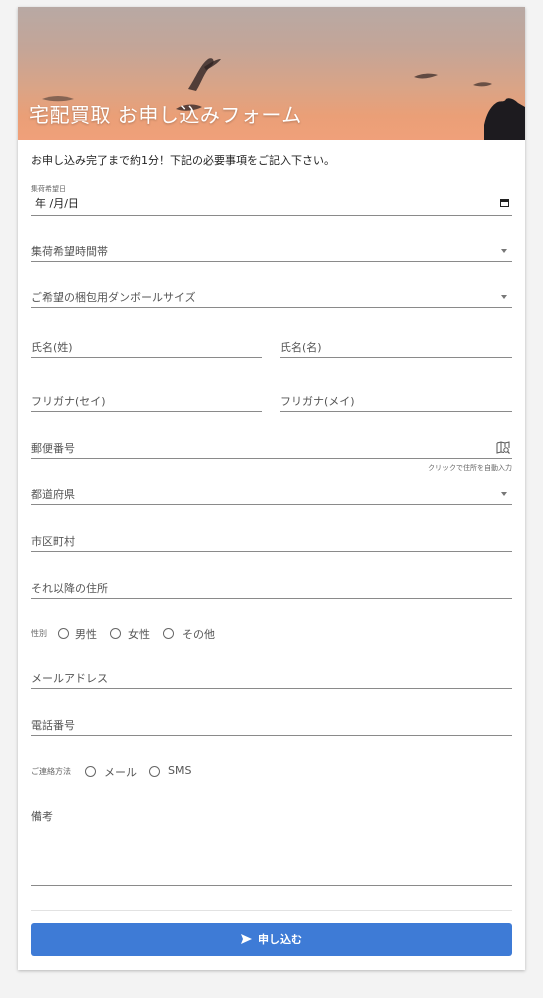  Describe the element at coordinates (271, 296) in the screenshot. I see `box-size-select: ご希望の梱包用ダンボールサイズ` at that location.